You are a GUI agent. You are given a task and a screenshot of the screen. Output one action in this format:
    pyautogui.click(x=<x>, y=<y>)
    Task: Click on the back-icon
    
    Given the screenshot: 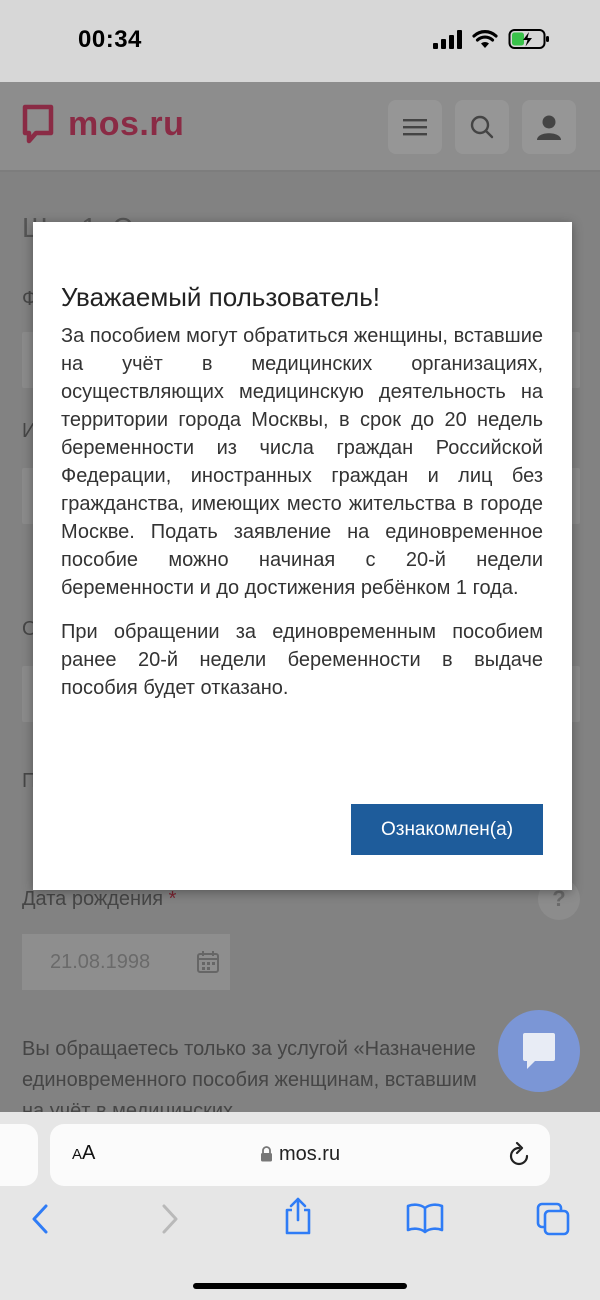 What is the action you would take?
    pyautogui.click(x=40, y=1219)
    